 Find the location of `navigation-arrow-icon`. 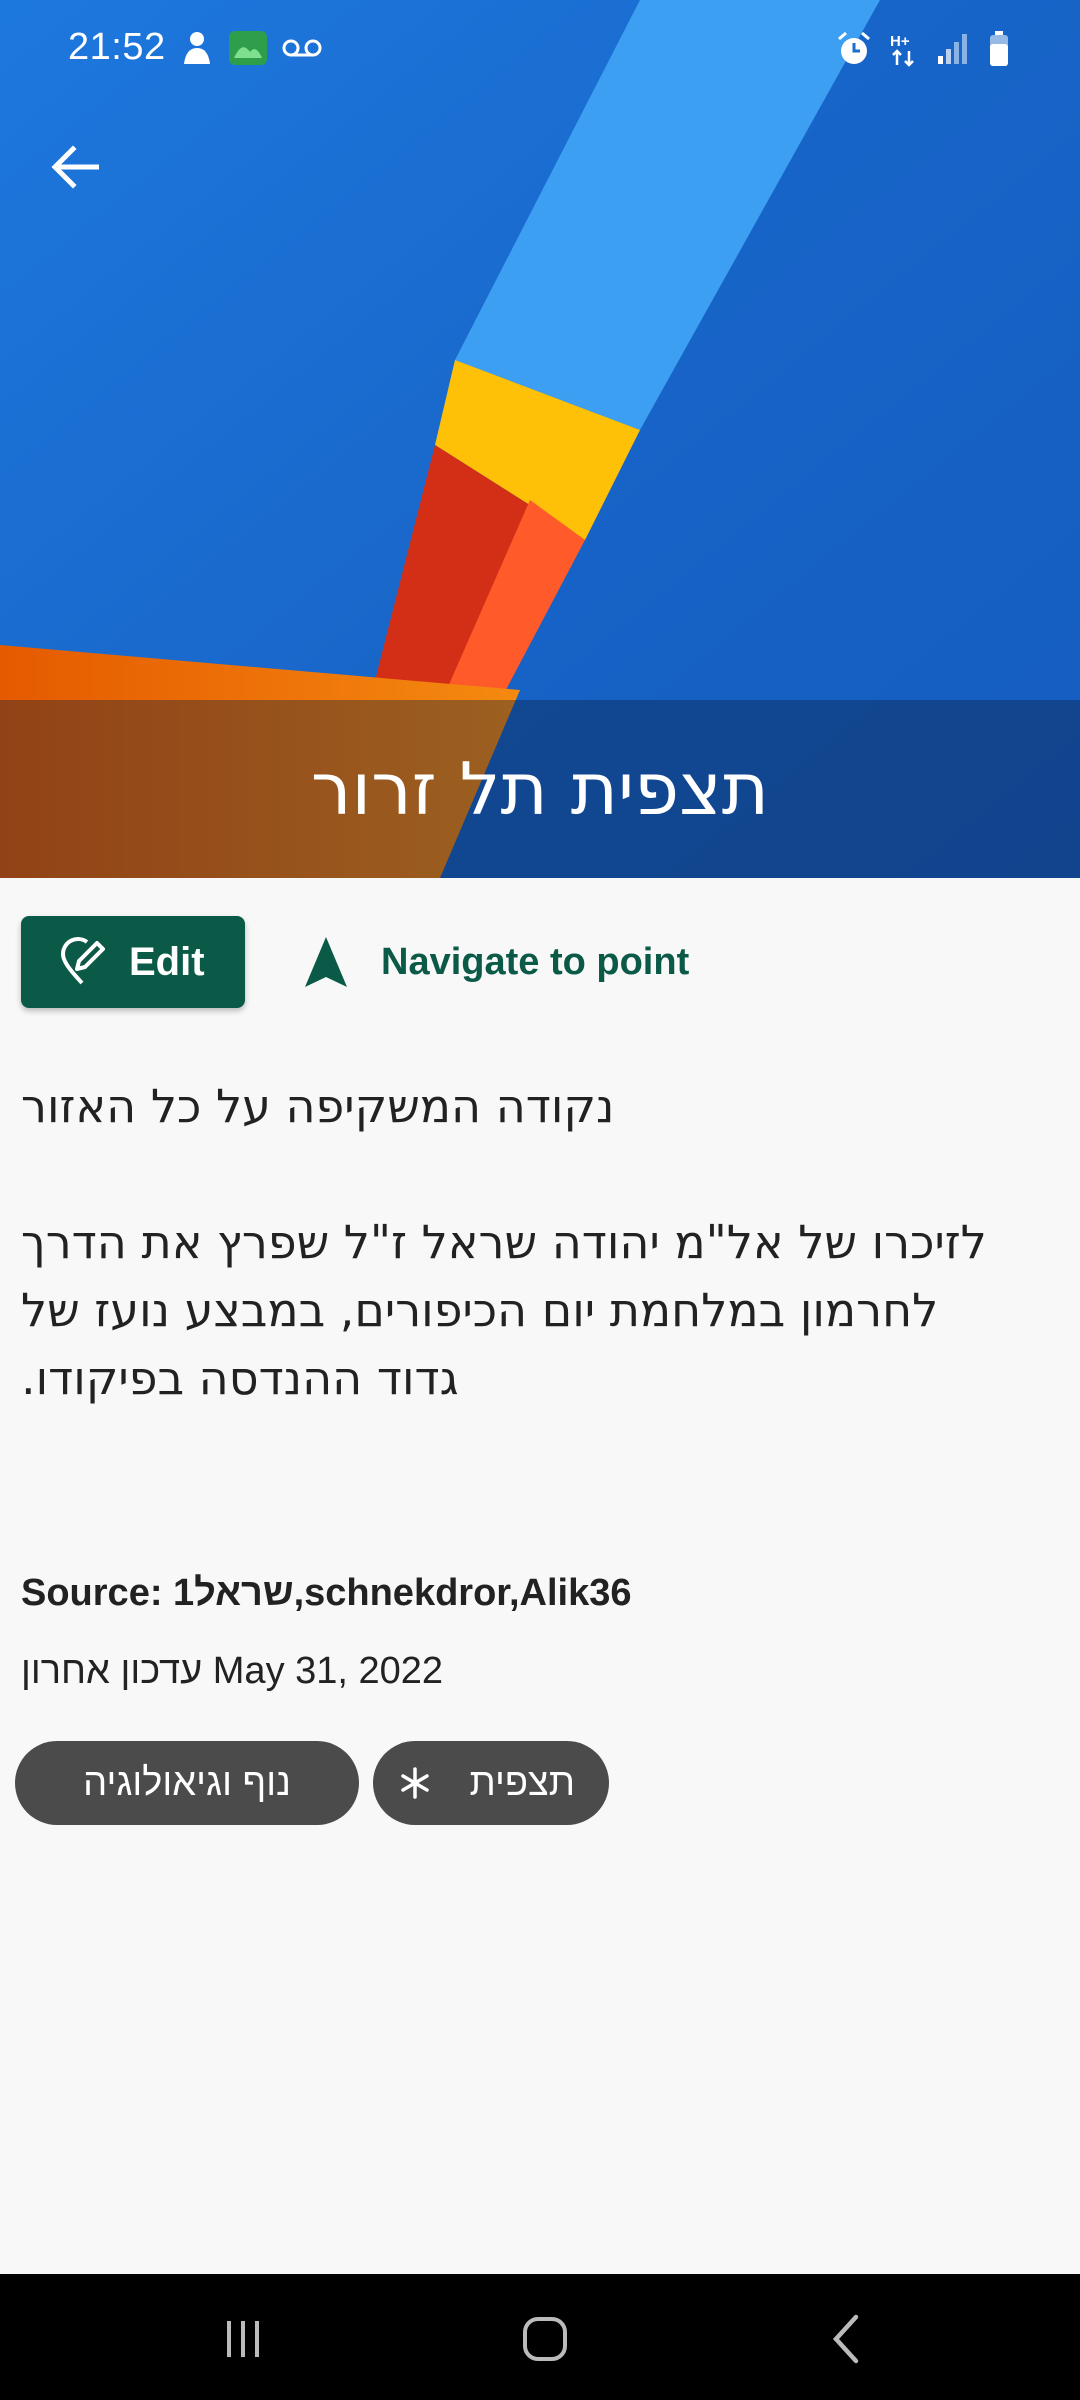

navigation-arrow-icon is located at coordinates (326, 962).